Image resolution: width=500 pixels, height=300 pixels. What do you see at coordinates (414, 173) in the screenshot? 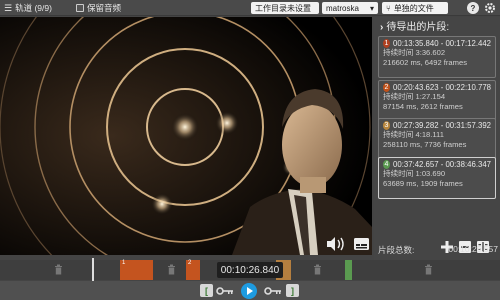
I see `segment-duration: 持续时间 1:03.690` at bounding box center [414, 173].